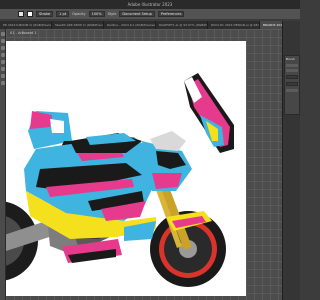 This screenshot has height=300, width=320. I want to click on stroke-label: Stroke, so click(45, 14).